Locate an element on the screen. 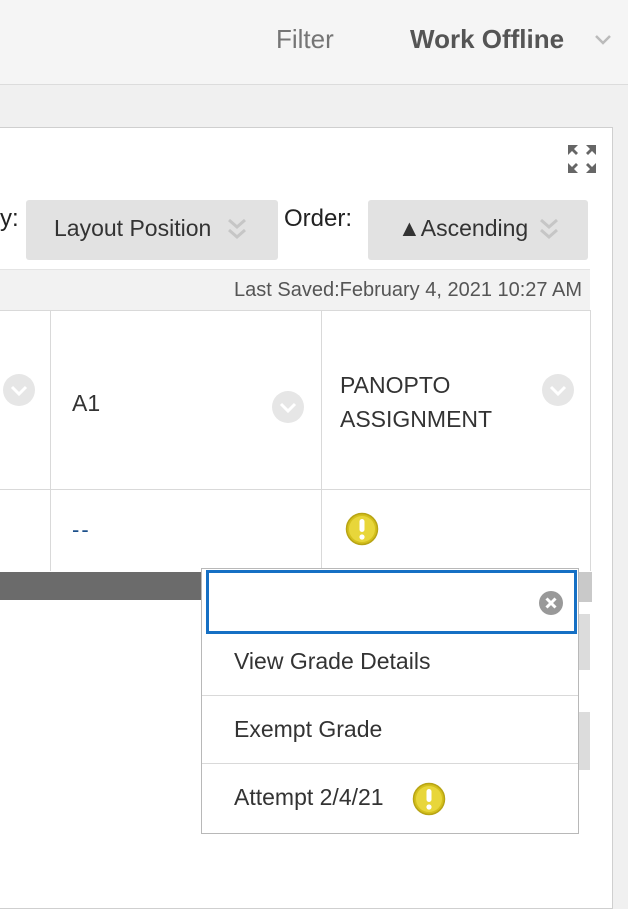 The image size is (628, 909). last-saved-bar: Last Saved:February 4, 2021 10:27 AM is located at coordinates (295, 290).